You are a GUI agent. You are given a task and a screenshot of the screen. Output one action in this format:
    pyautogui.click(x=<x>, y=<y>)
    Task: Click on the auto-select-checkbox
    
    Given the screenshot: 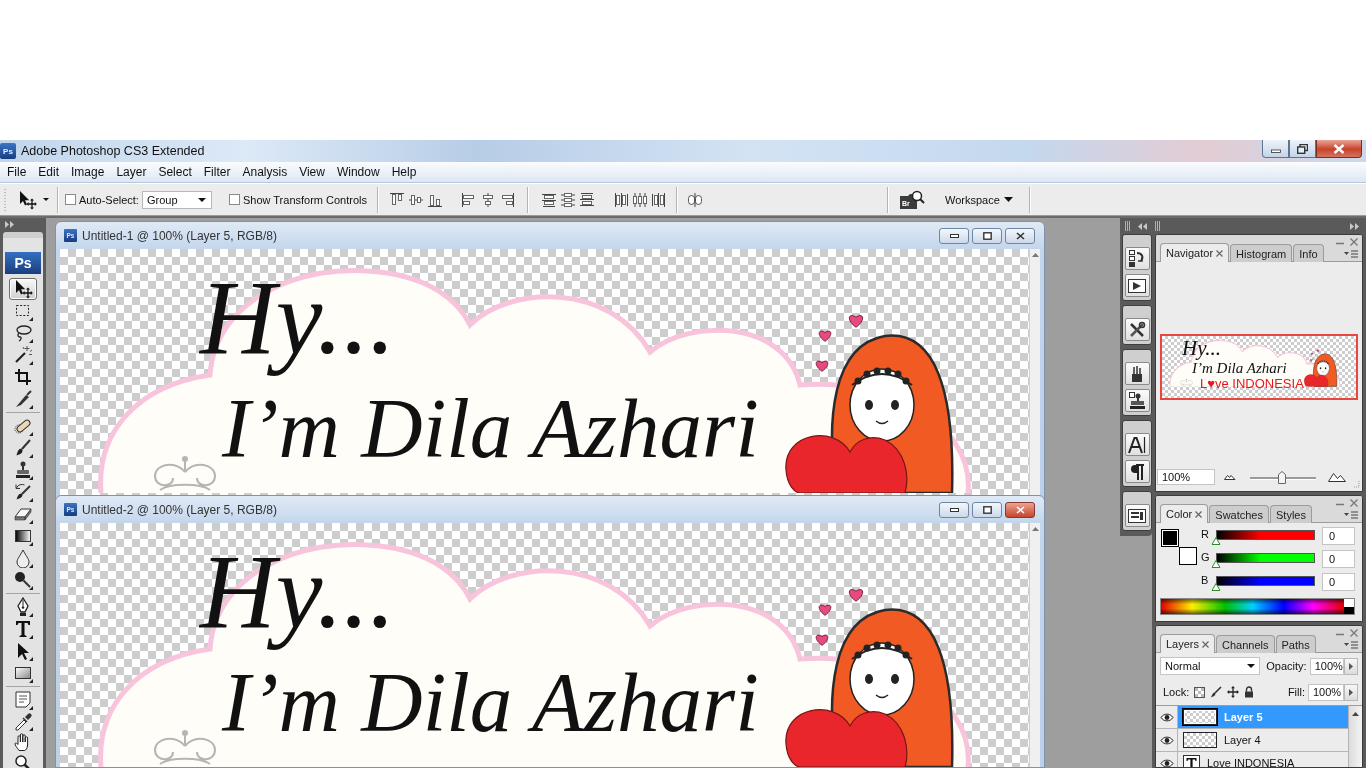 What is the action you would take?
    pyautogui.click(x=70, y=199)
    